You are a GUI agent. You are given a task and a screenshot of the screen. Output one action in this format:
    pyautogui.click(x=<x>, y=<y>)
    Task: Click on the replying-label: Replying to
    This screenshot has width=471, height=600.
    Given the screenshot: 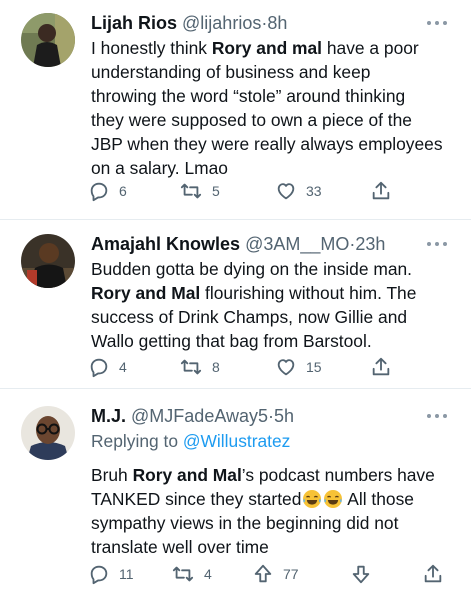 What is the action you would take?
    pyautogui.click(x=135, y=441)
    